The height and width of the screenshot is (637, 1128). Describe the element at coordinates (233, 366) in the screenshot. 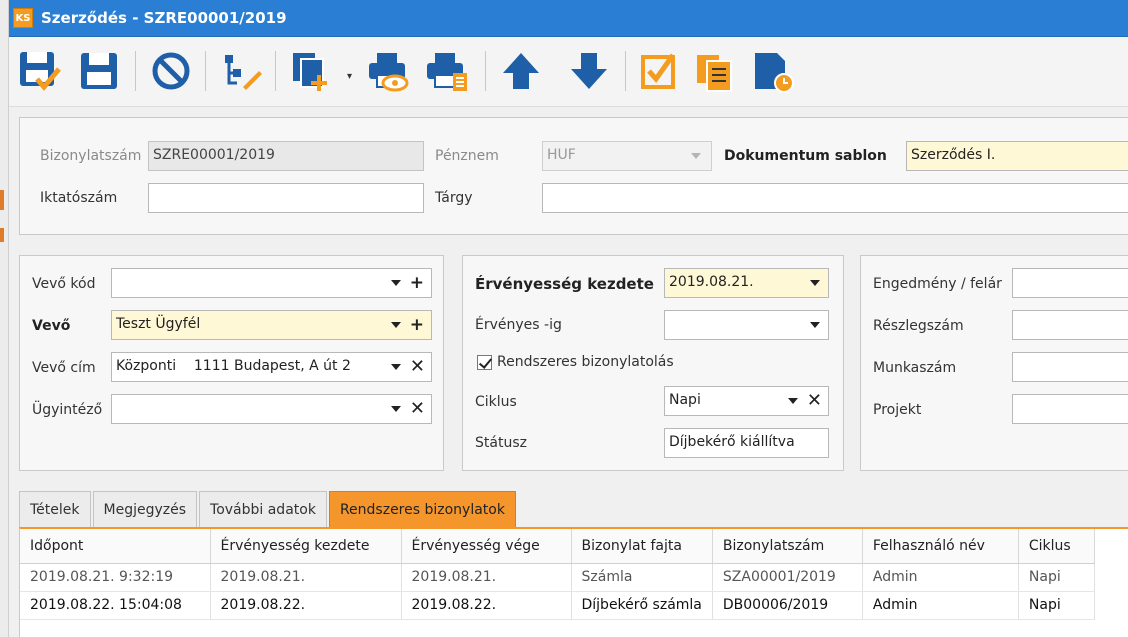

I see `customer-address-value: Központi 1111 Budapest, A út 2` at that location.